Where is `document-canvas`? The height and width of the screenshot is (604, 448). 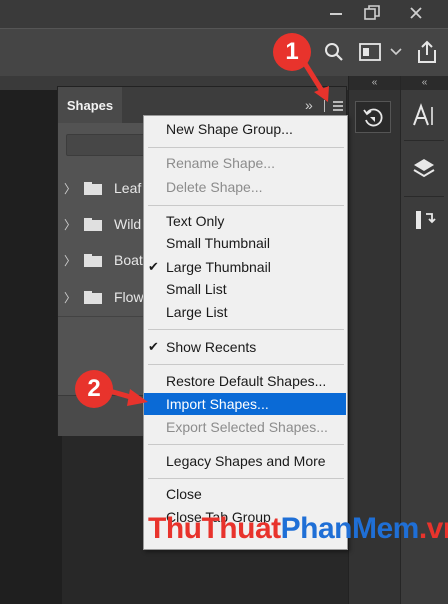
document-canvas is located at coordinates (31, 347).